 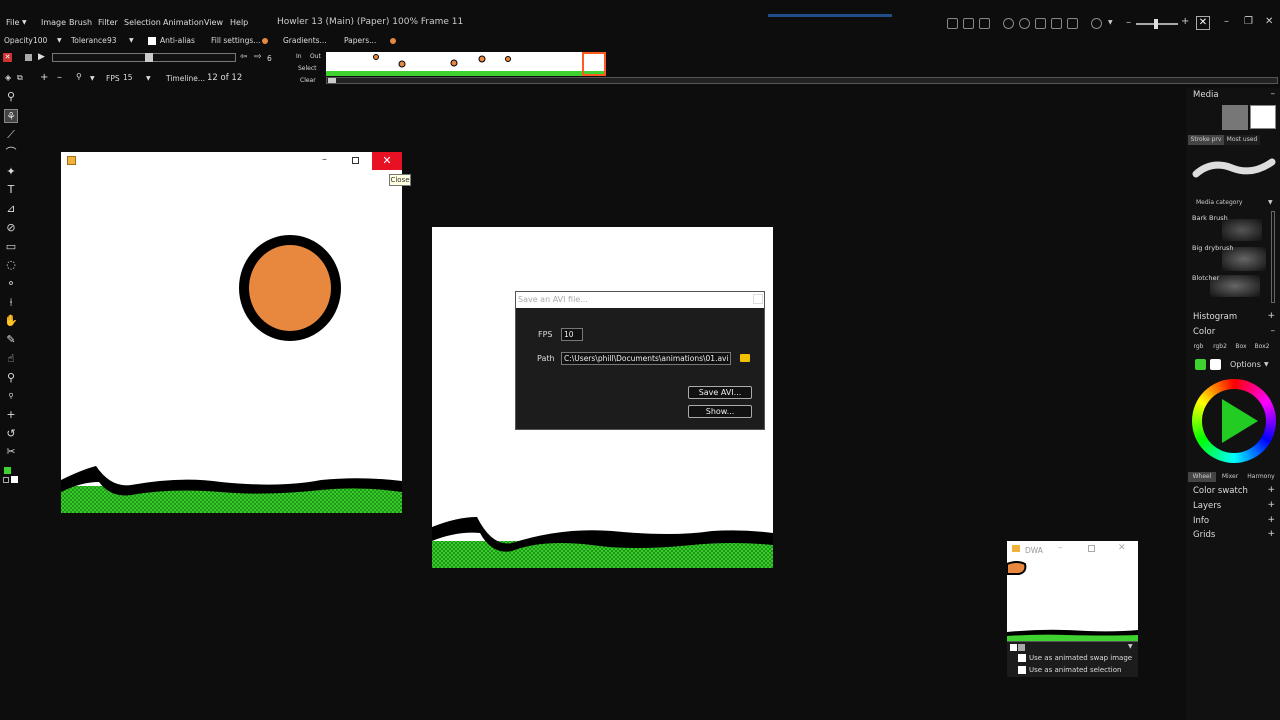 What do you see at coordinates (20, 78) in the screenshot?
I see `frames-icon: ⧉` at bounding box center [20, 78].